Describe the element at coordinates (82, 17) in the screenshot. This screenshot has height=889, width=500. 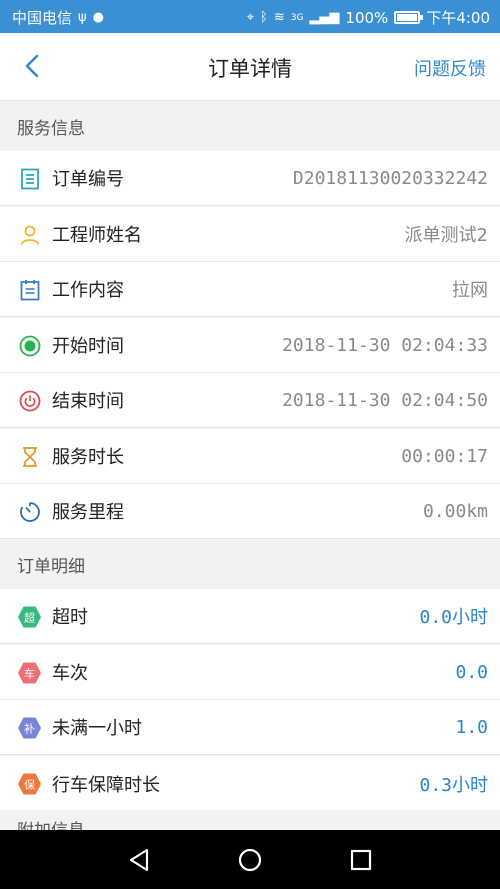
I see `usb-icon: ψ` at that location.